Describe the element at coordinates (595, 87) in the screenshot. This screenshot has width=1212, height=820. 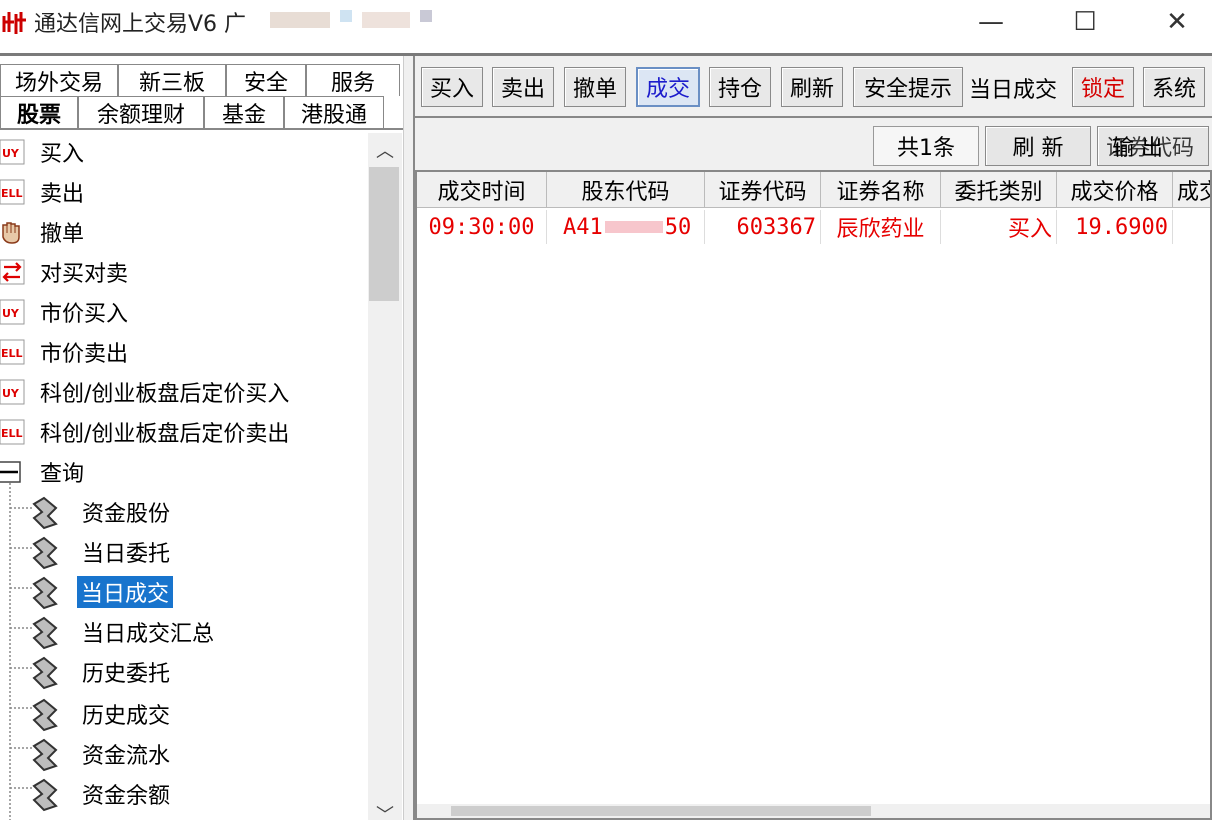
I see `cancel-order-button: 撤单` at that location.